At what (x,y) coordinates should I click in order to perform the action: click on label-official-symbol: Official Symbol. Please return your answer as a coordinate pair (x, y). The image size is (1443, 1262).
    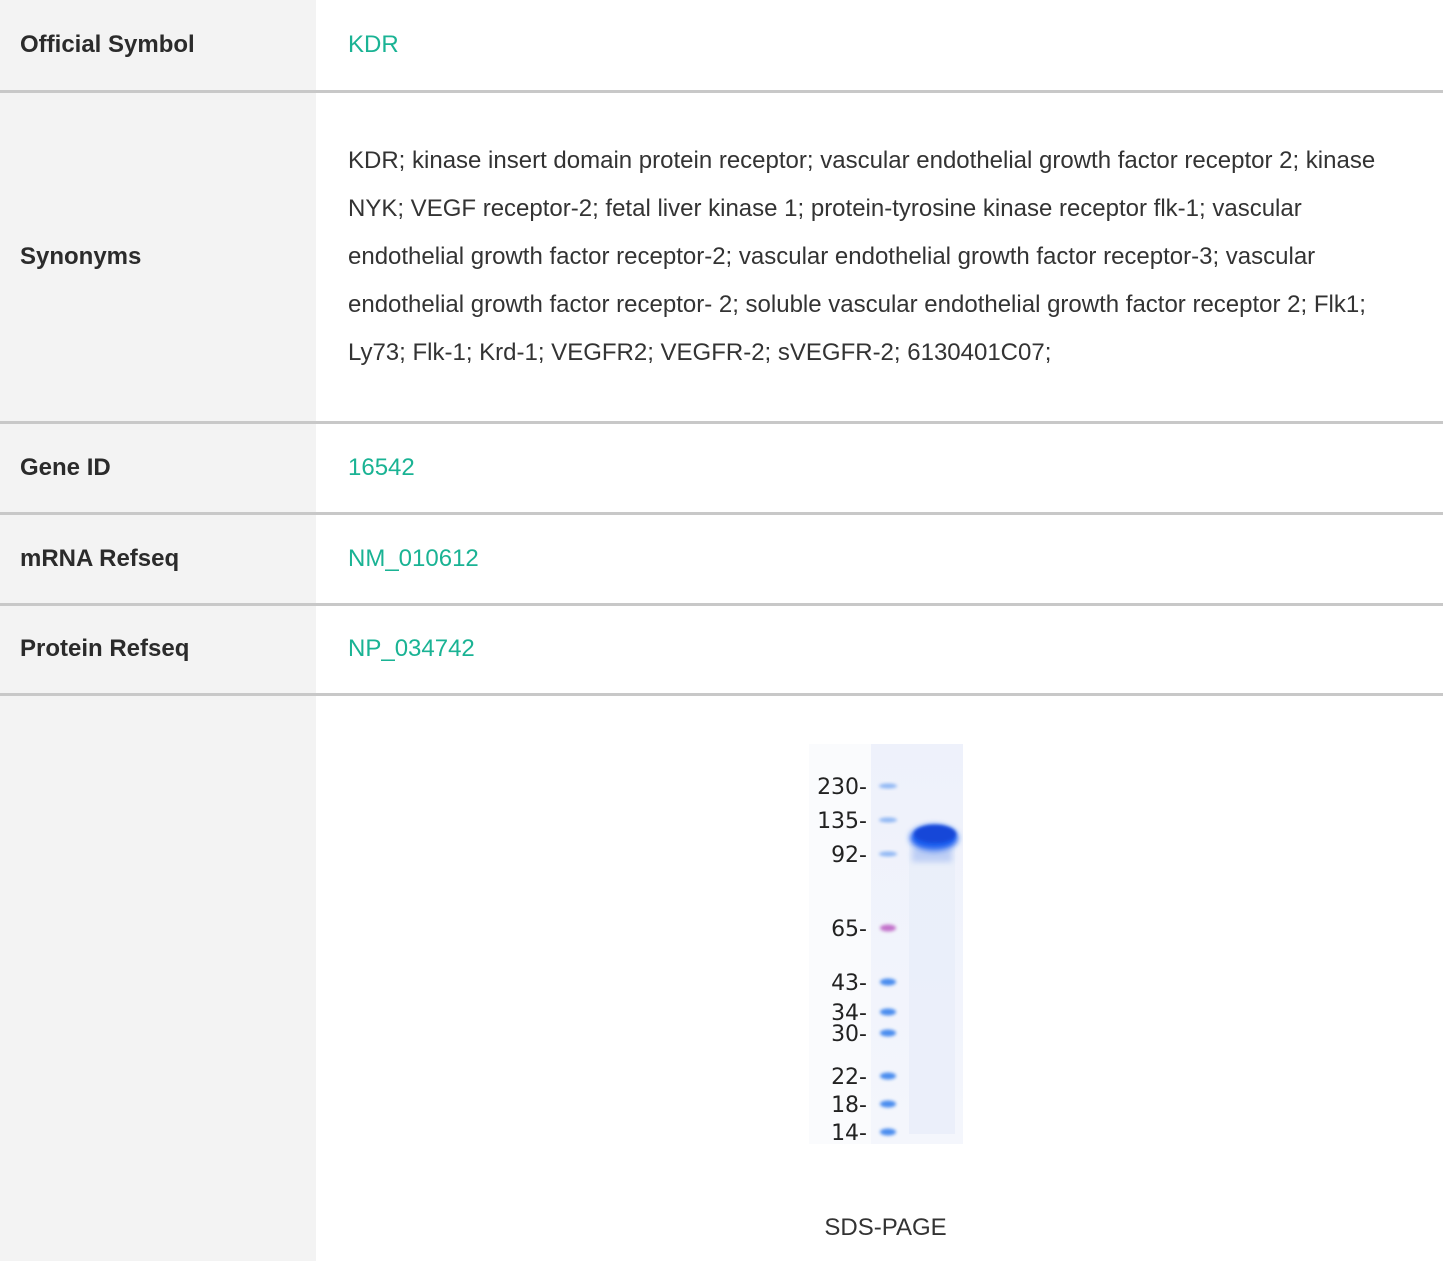
    Looking at the image, I should click on (158, 46).